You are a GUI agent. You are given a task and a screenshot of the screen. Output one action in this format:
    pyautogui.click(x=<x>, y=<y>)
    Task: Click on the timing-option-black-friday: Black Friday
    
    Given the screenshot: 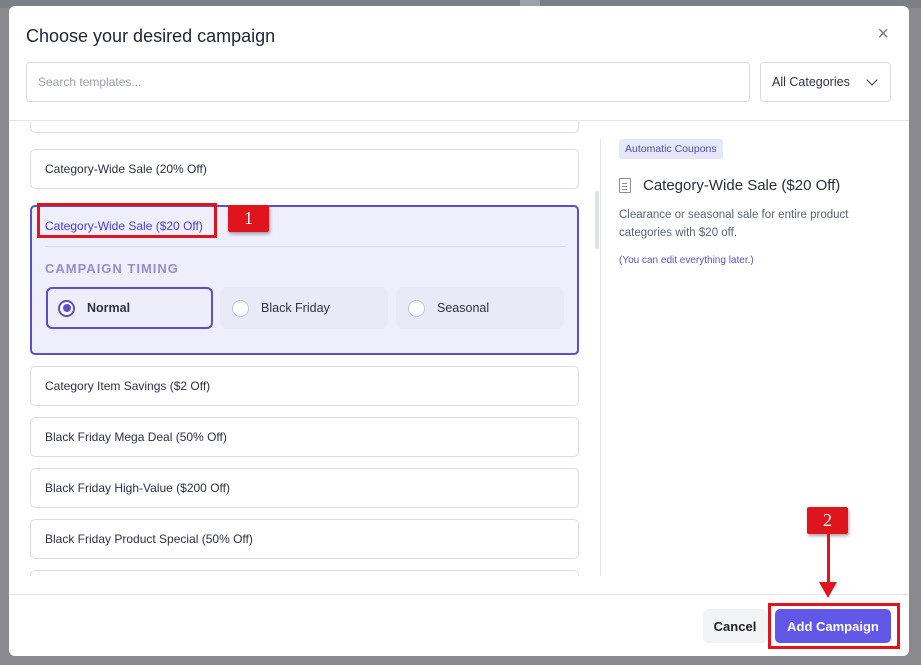 What is the action you would take?
    pyautogui.click(x=304, y=308)
    